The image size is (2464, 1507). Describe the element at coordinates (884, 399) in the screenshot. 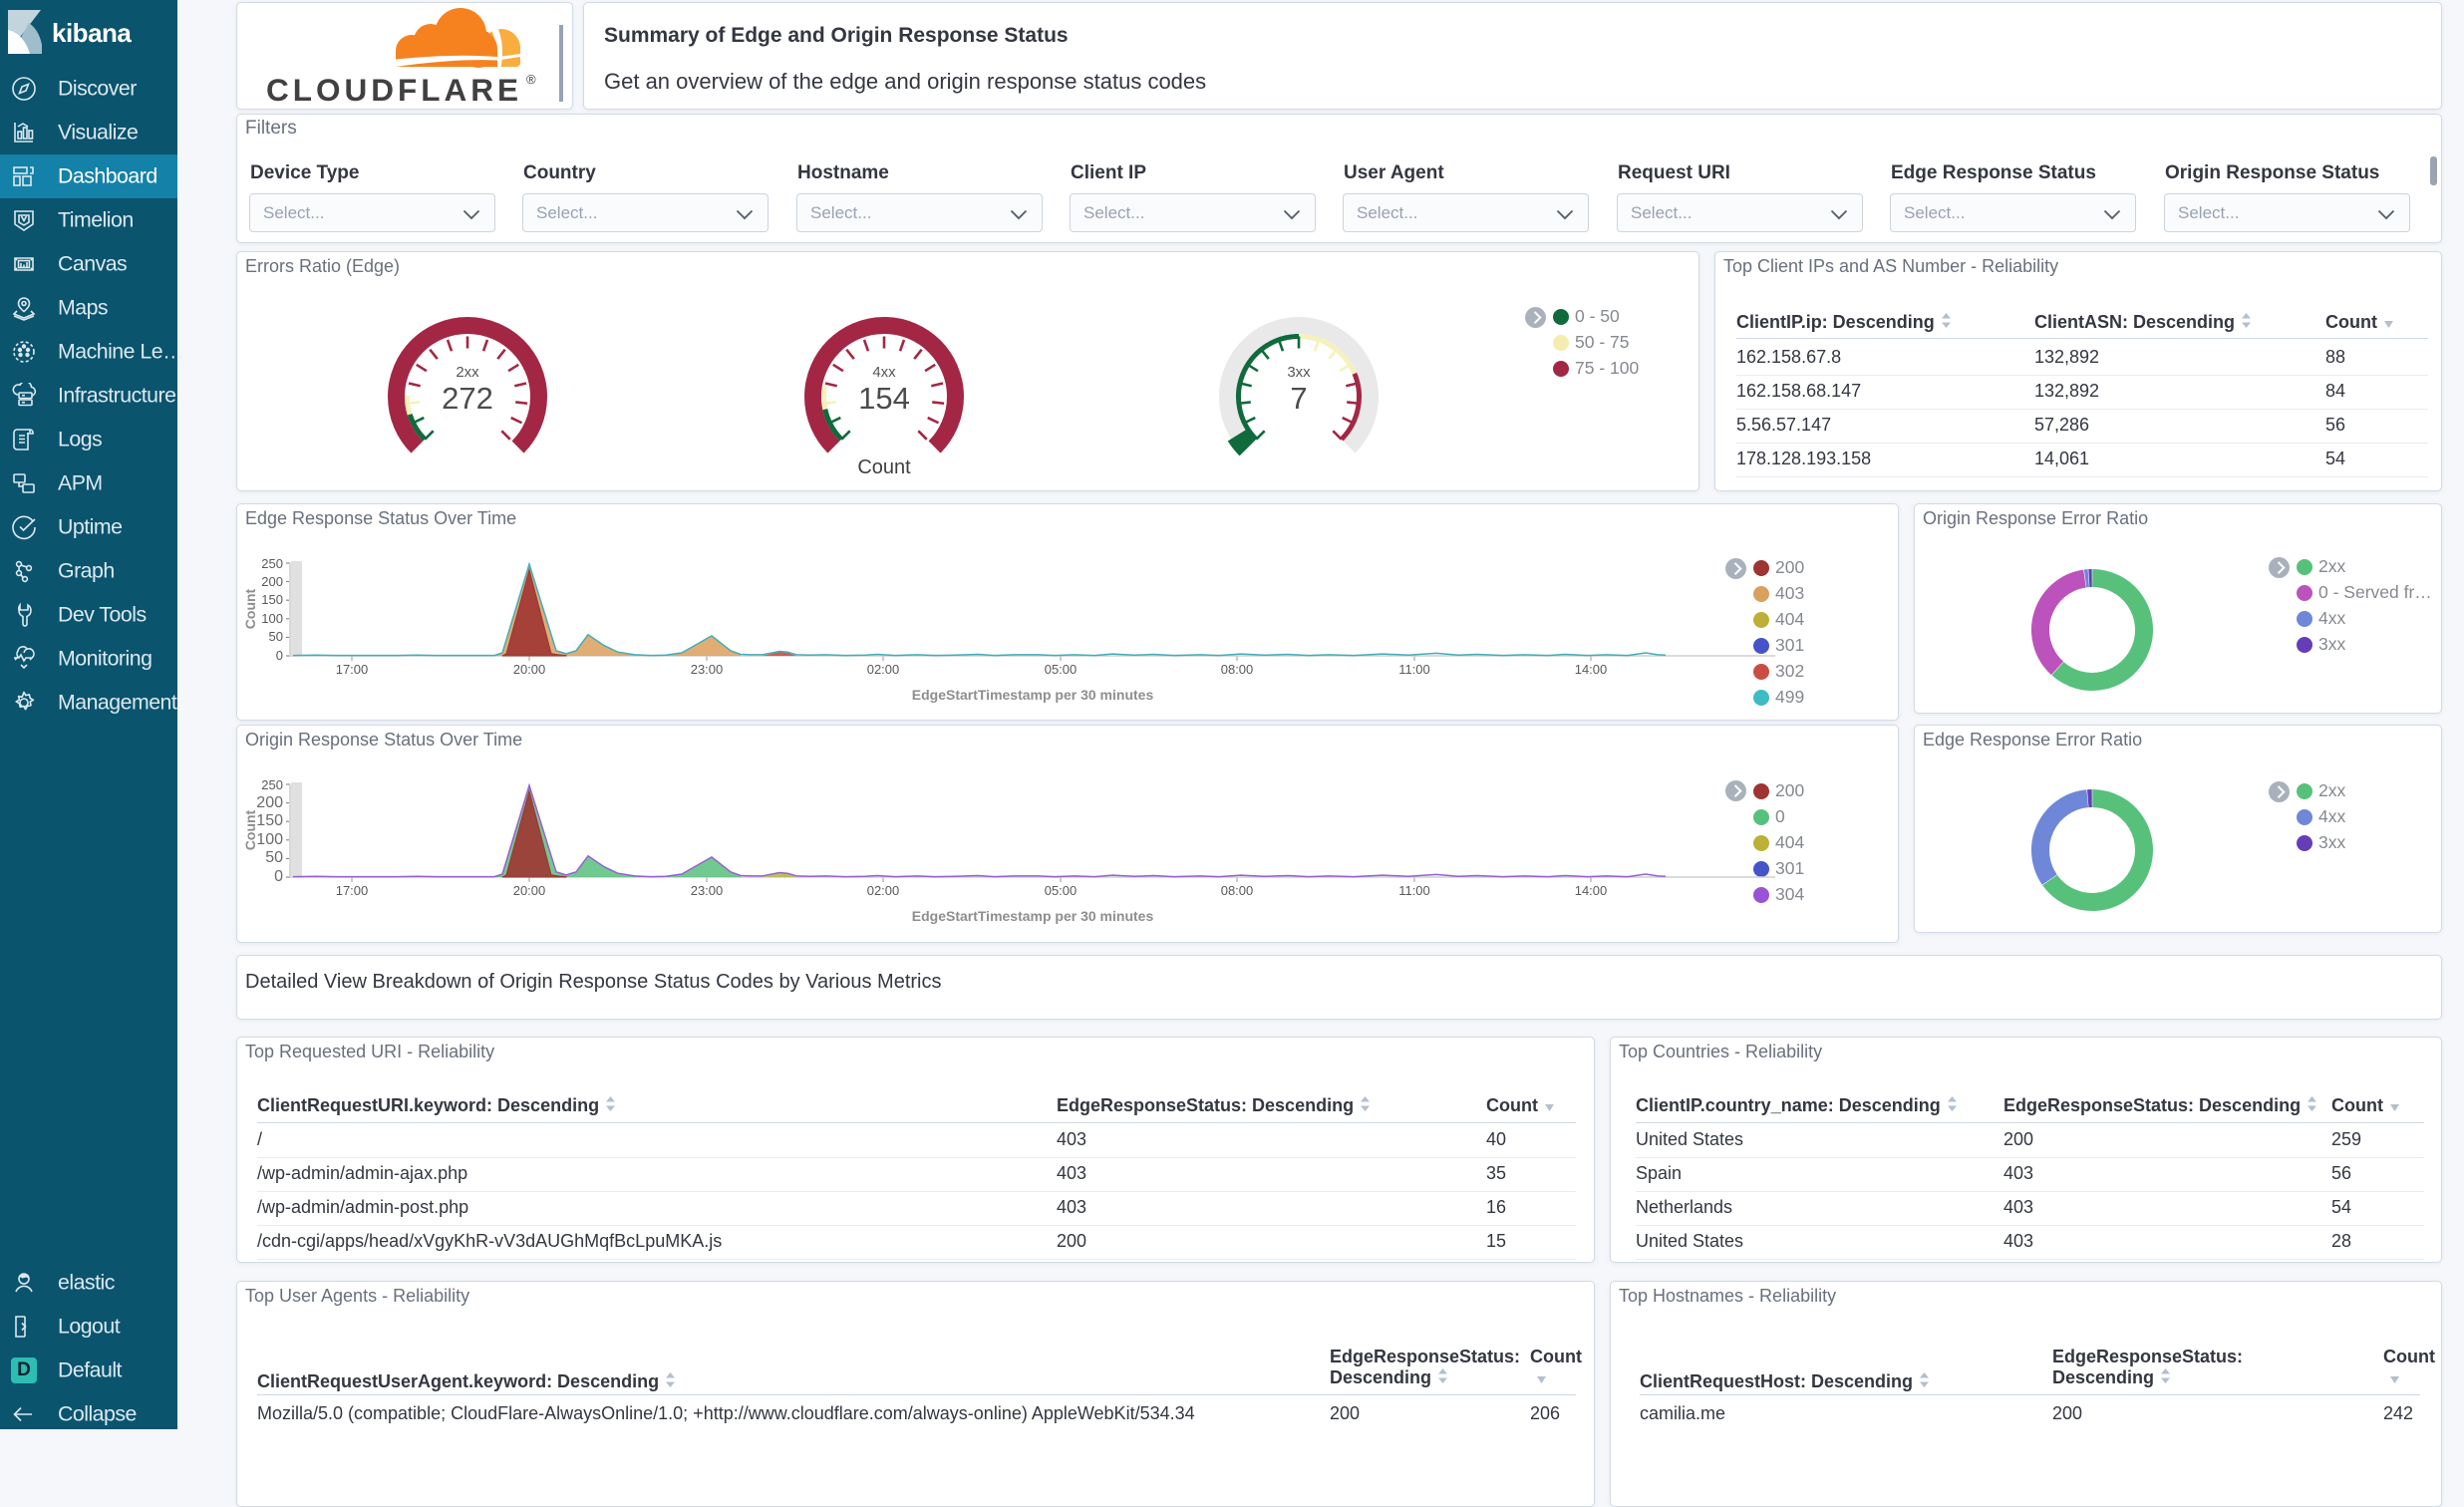

I see `svg-text: 154` at that location.